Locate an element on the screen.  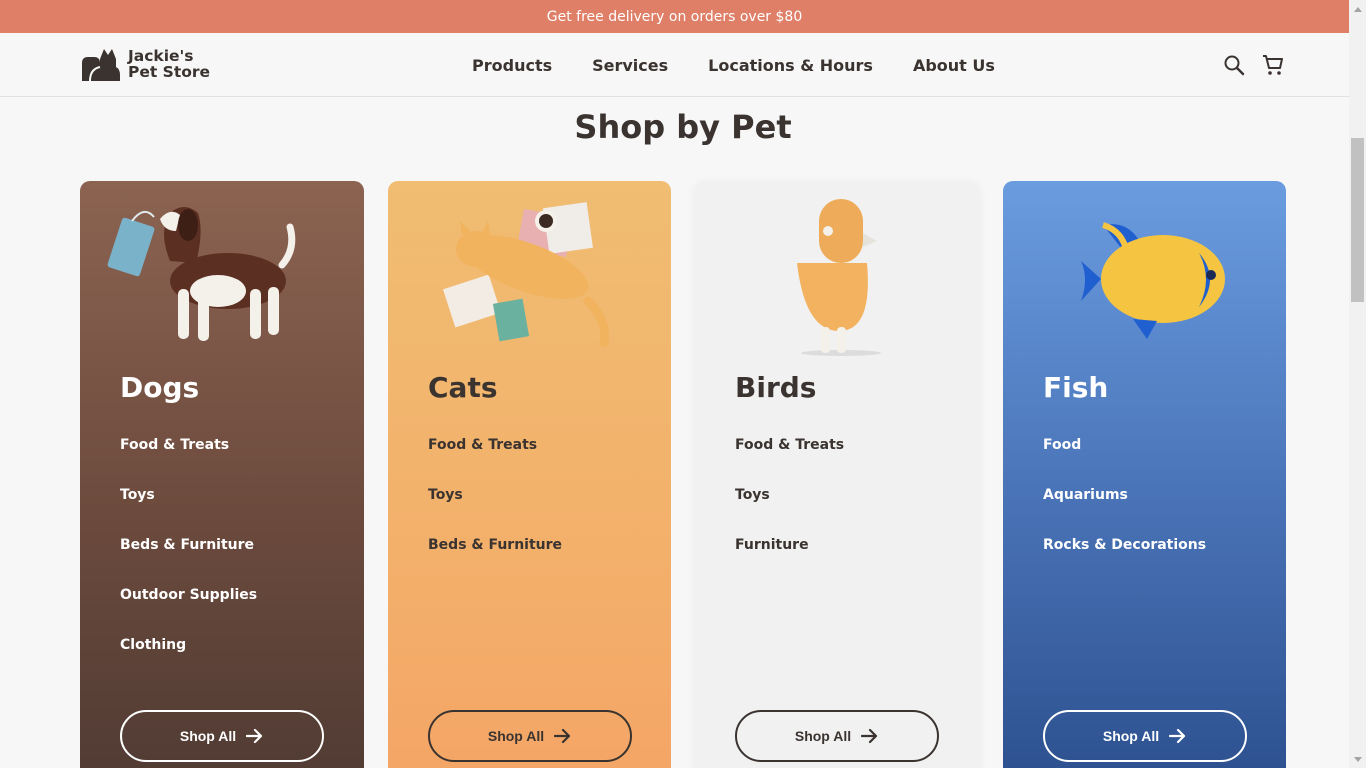
cat-illustration is located at coordinates (526, 275).